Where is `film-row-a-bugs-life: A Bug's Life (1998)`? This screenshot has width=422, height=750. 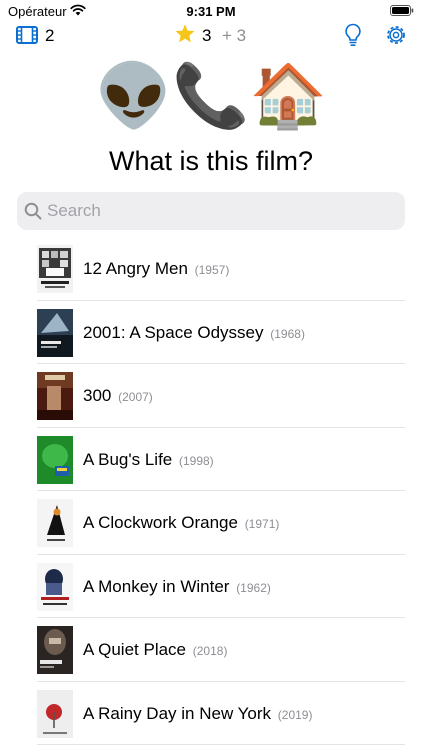
film-row-a-bugs-life: A Bug's Life (1998) is located at coordinates (211, 460).